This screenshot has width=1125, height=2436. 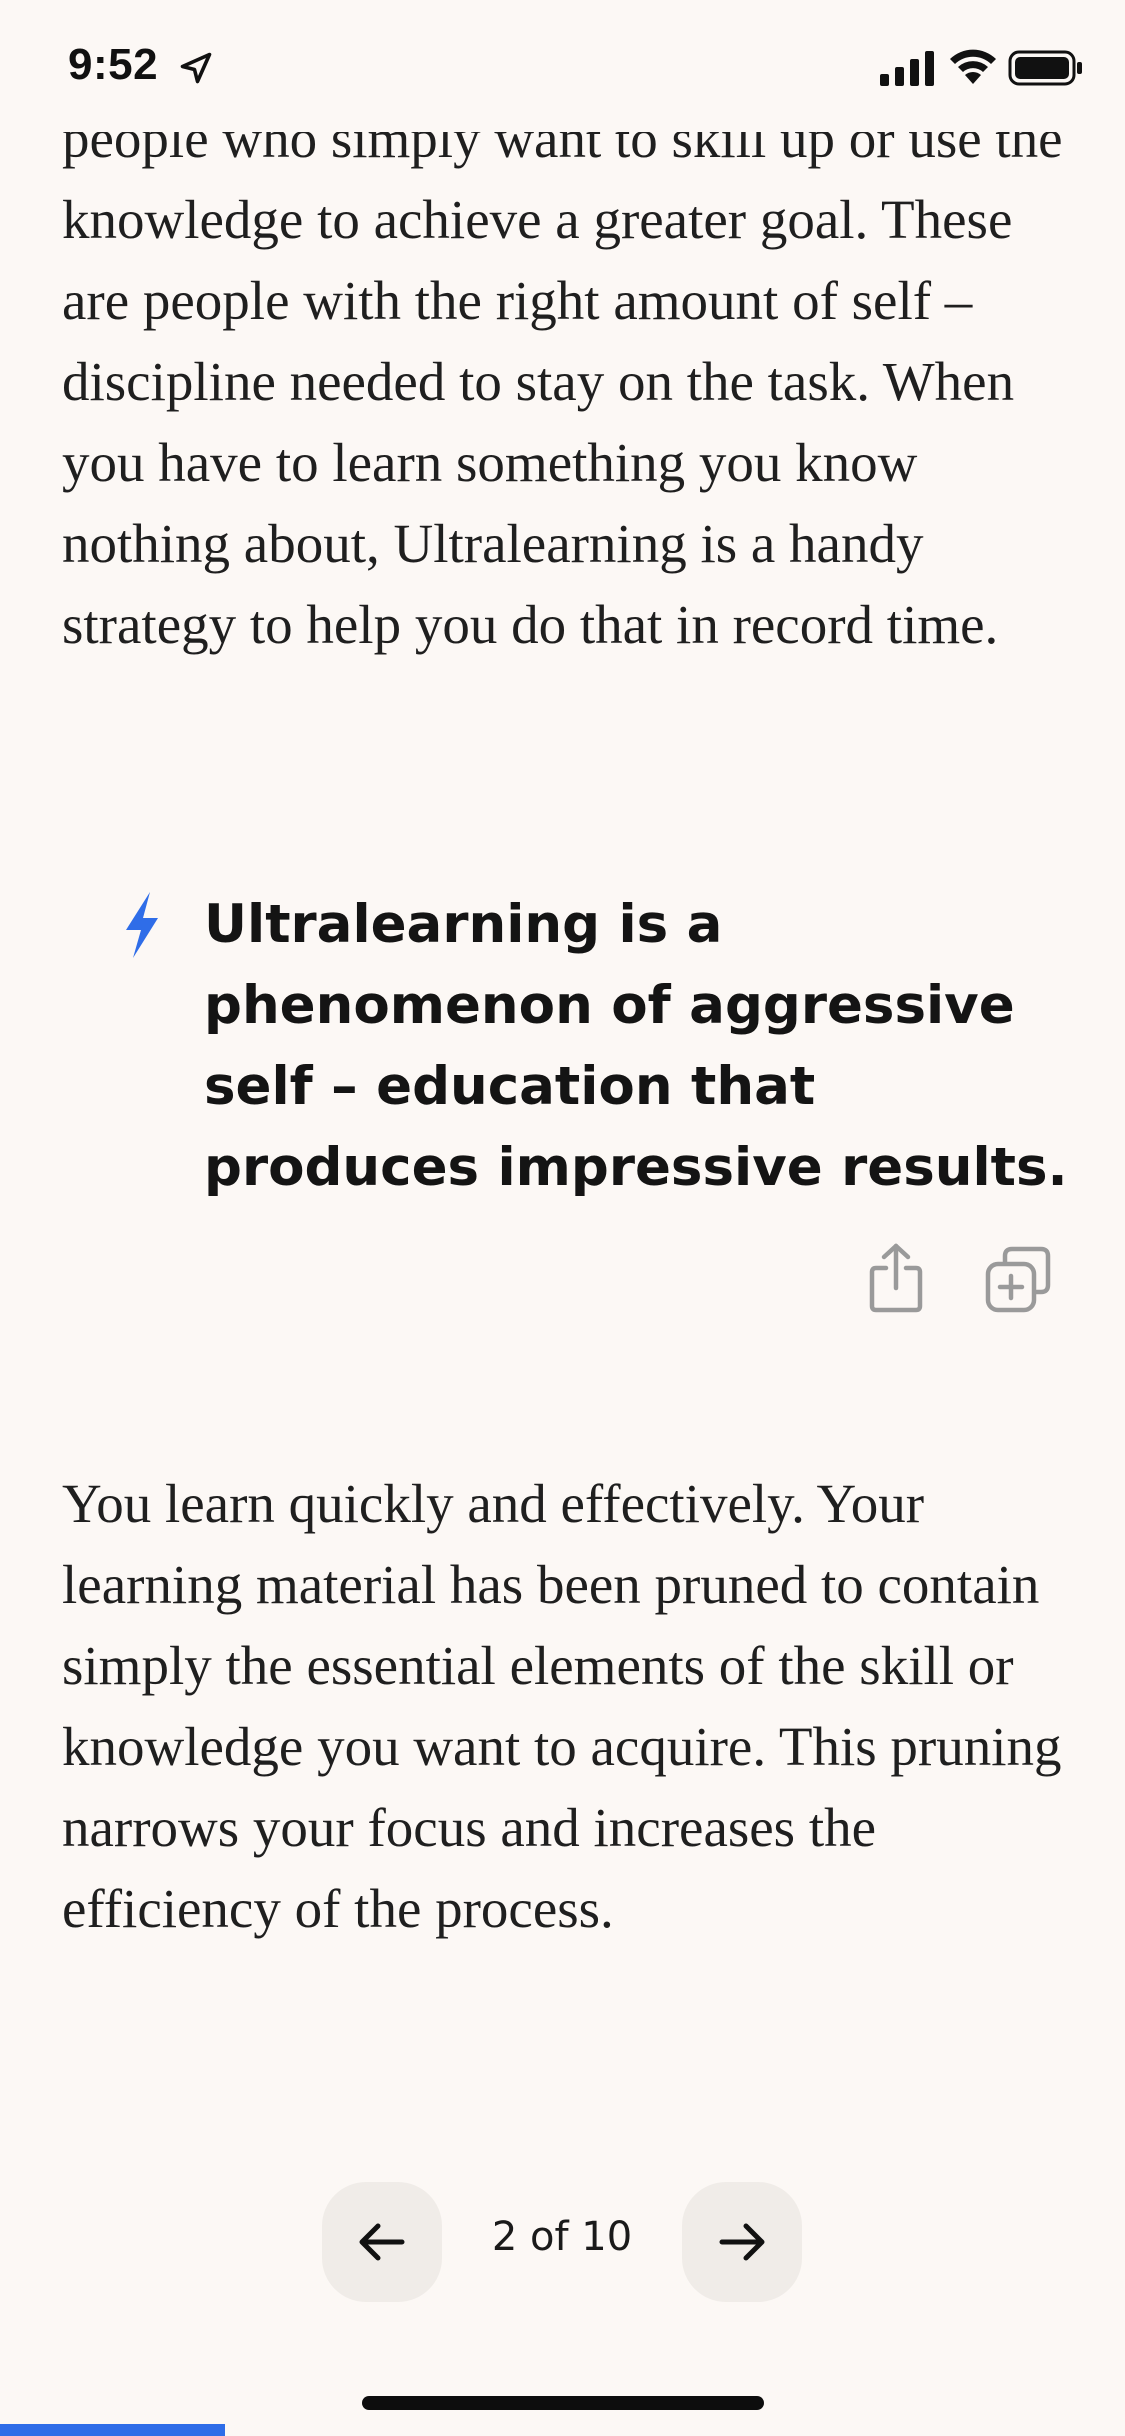 What do you see at coordinates (112, 2430) in the screenshot?
I see `reading-progress-bar` at bounding box center [112, 2430].